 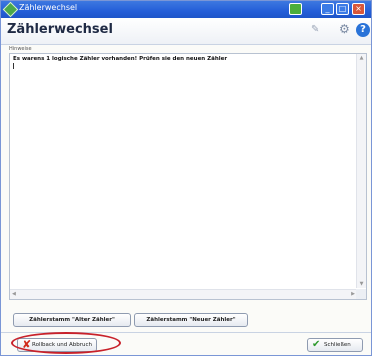 I want to click on text-caret, so click(x=13, y=66).